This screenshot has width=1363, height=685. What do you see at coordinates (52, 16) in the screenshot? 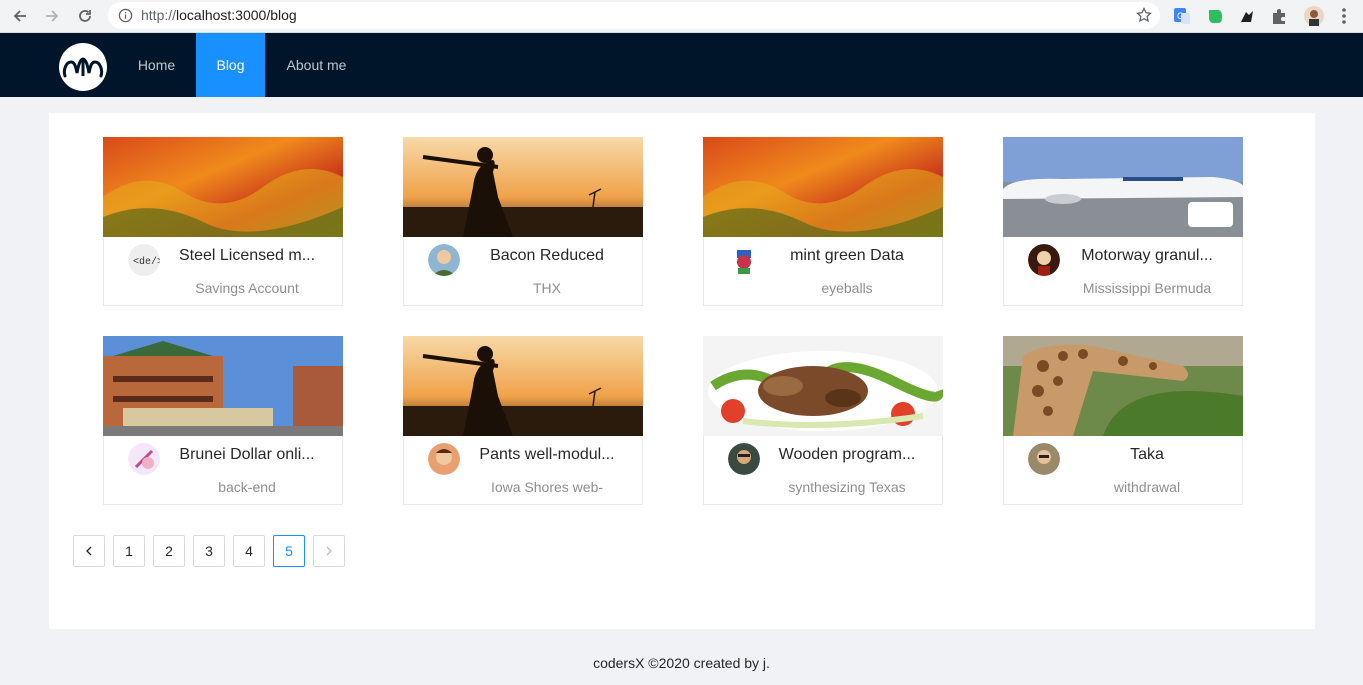
I see `forward-arrow-icon` at bounding box center [52, 16].